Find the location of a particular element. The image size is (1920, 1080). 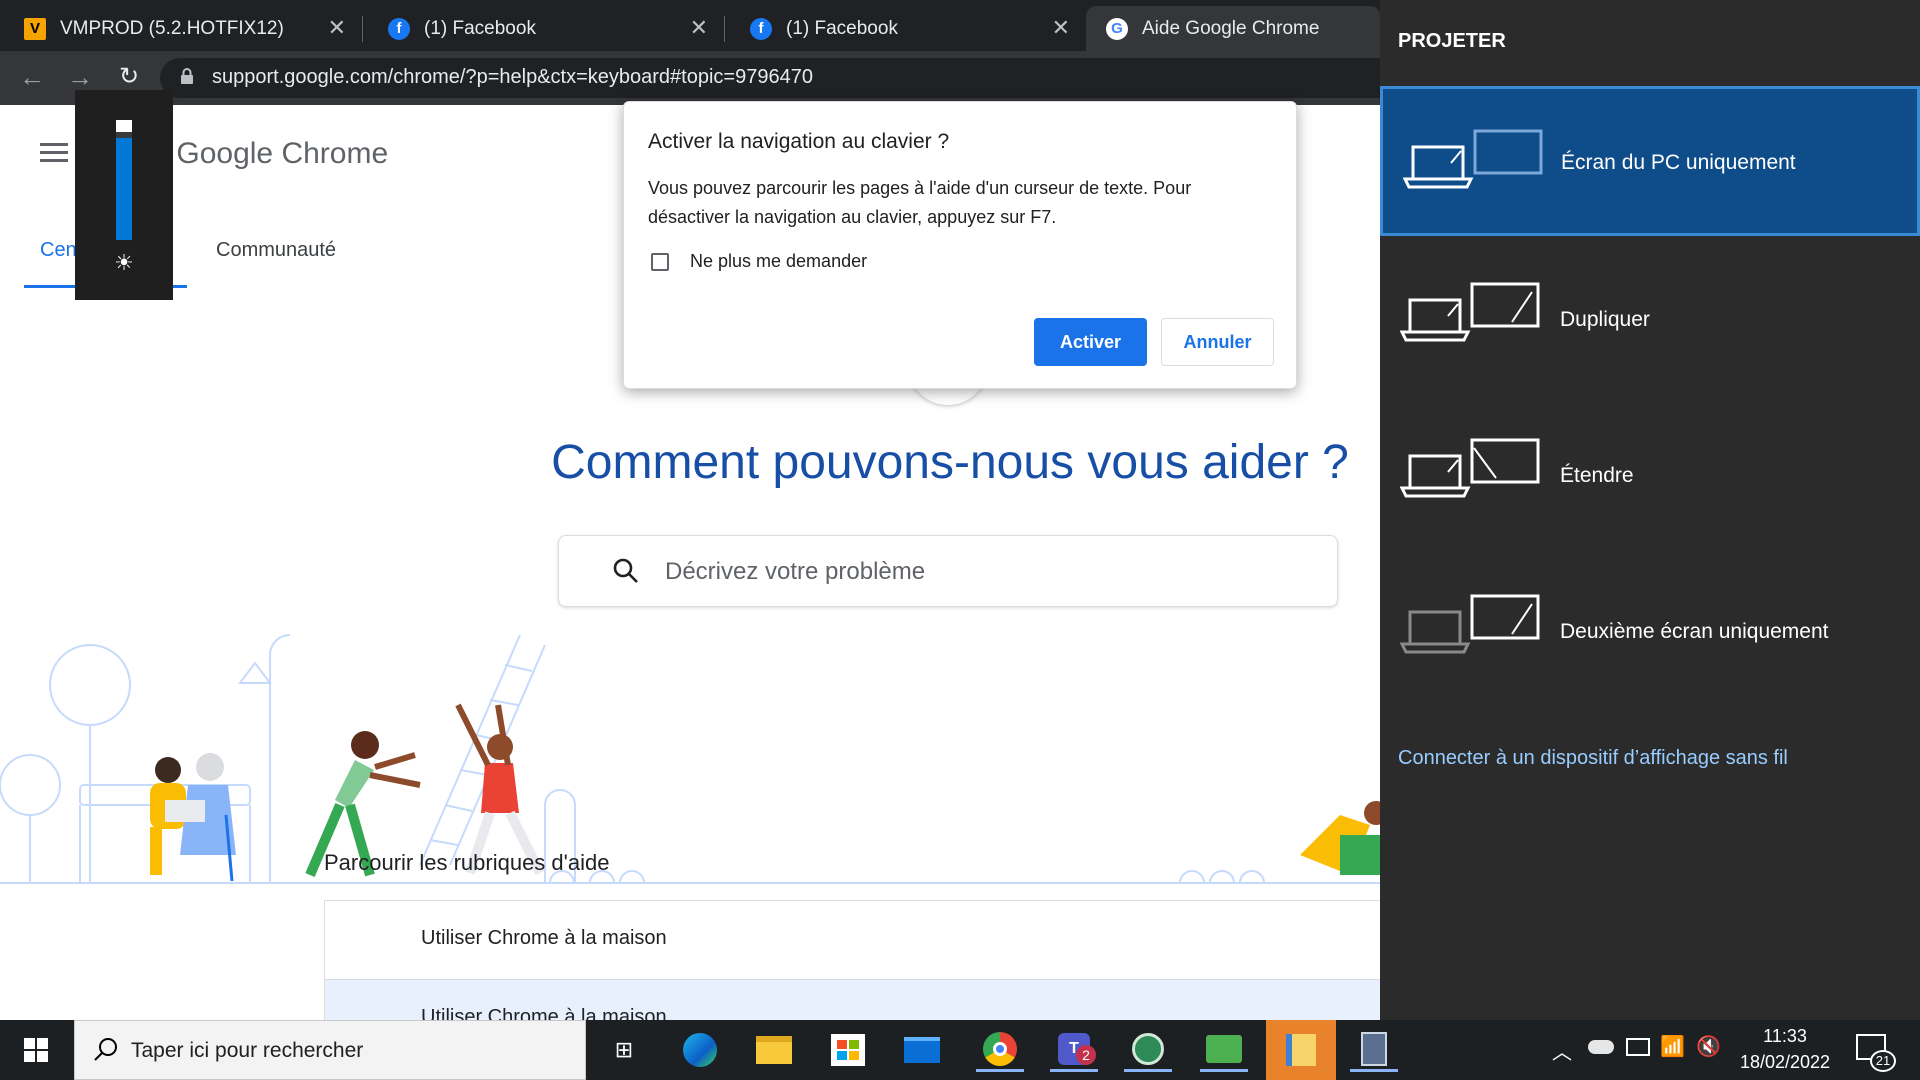

task-view-icon: ⊞ is located at coordinates (624, 1050).